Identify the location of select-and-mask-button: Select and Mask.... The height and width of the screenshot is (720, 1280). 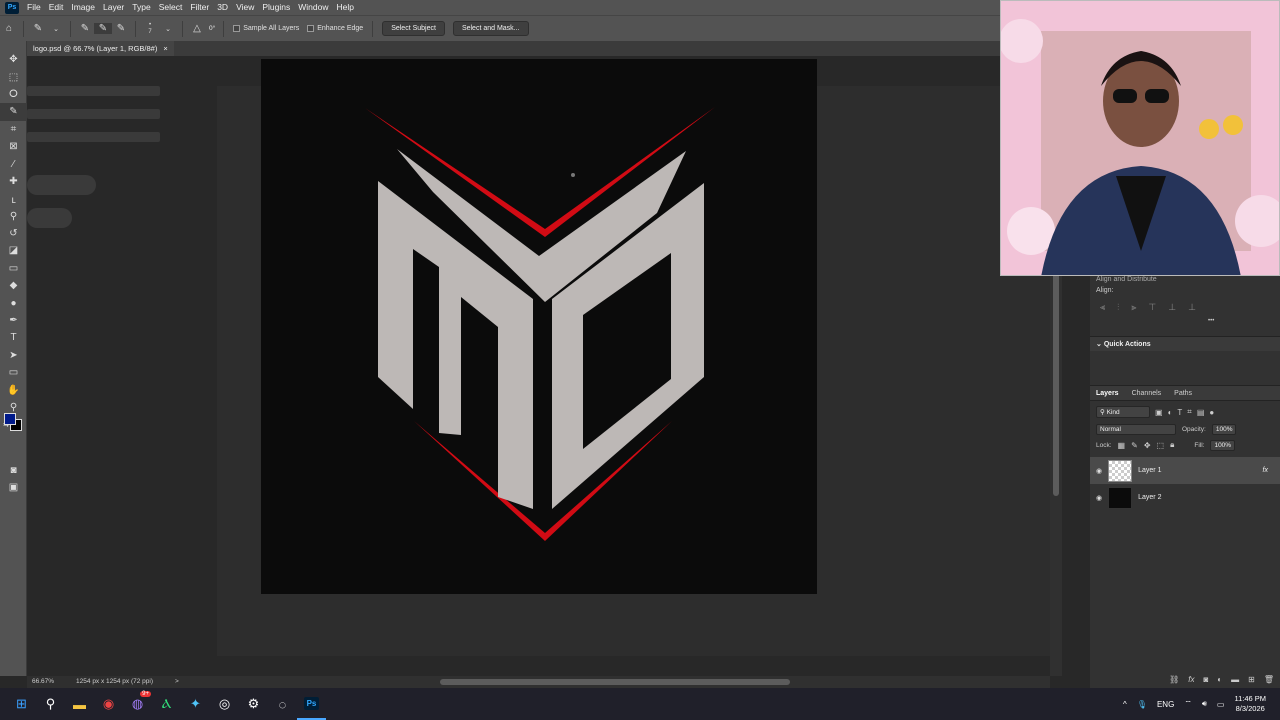
(490, 28).